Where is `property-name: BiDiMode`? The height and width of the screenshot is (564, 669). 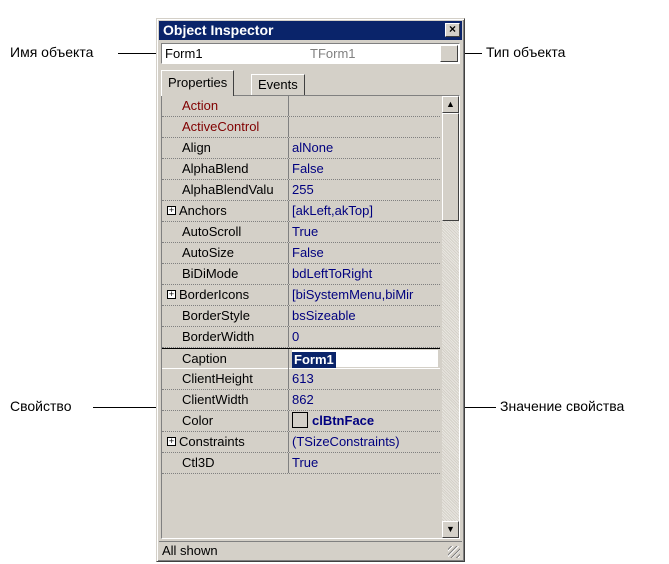 property-name: BiDiMode is located at coordinates (210, 273).